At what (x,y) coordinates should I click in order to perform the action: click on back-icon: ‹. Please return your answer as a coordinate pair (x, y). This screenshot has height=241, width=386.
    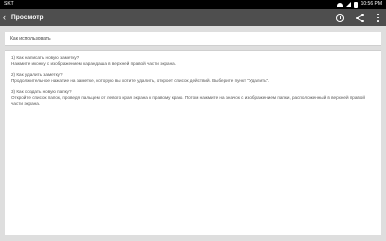
    Looking at the image, I should click on (6, 17).